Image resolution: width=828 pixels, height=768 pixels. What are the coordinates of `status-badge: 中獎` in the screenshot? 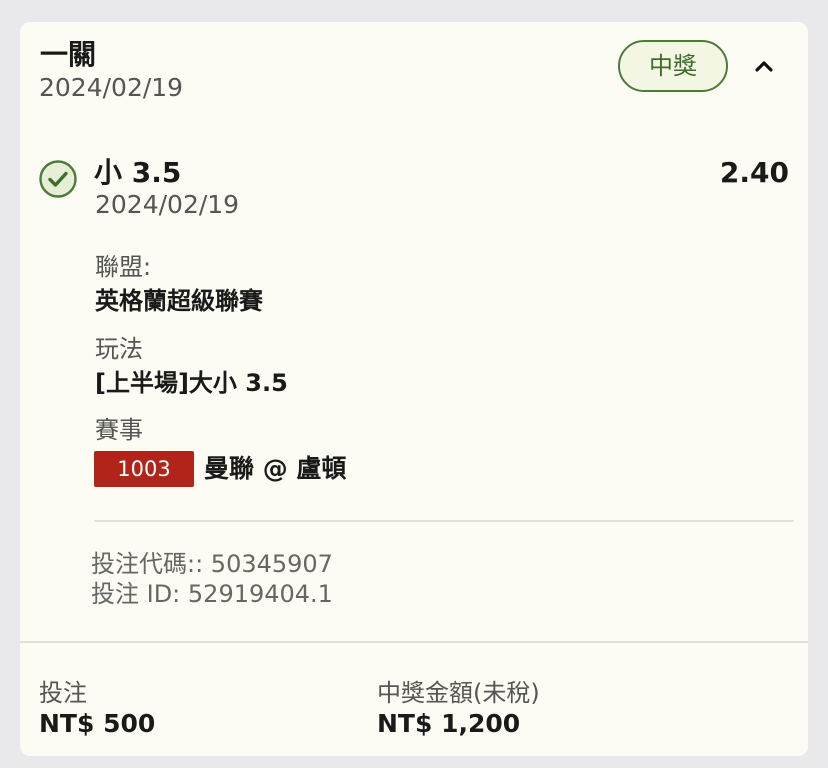 It's located at (673, 66).